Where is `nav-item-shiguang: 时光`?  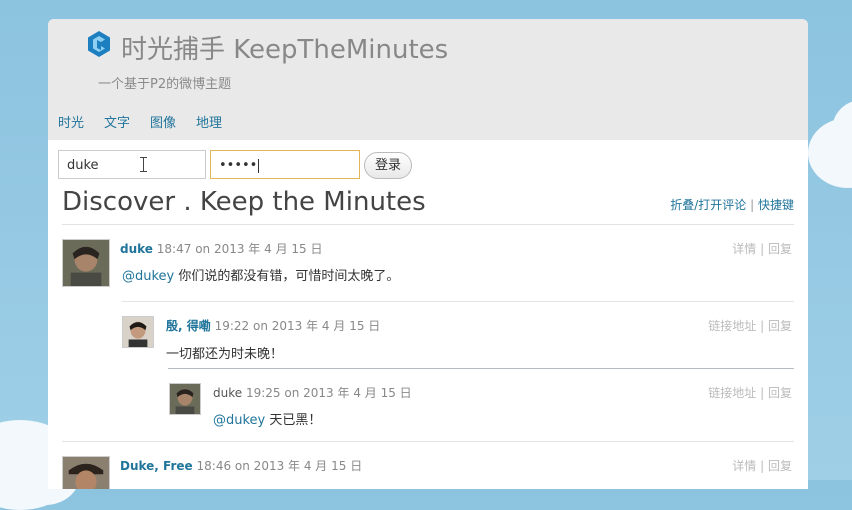 nav-item-shiguang: 时光 is located at coordinates (71, 121).